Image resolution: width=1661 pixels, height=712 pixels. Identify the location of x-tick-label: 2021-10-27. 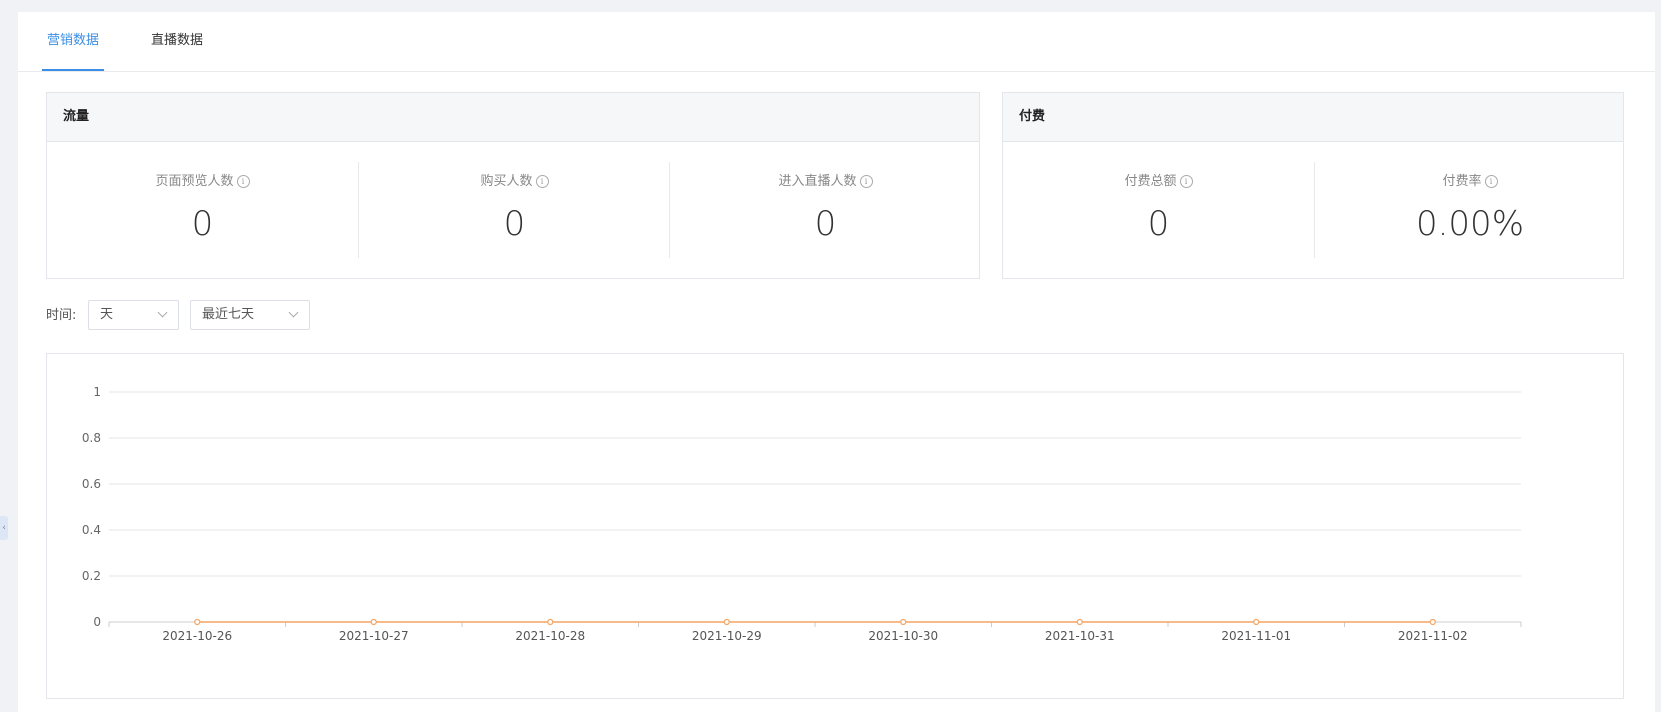
(374, 636).